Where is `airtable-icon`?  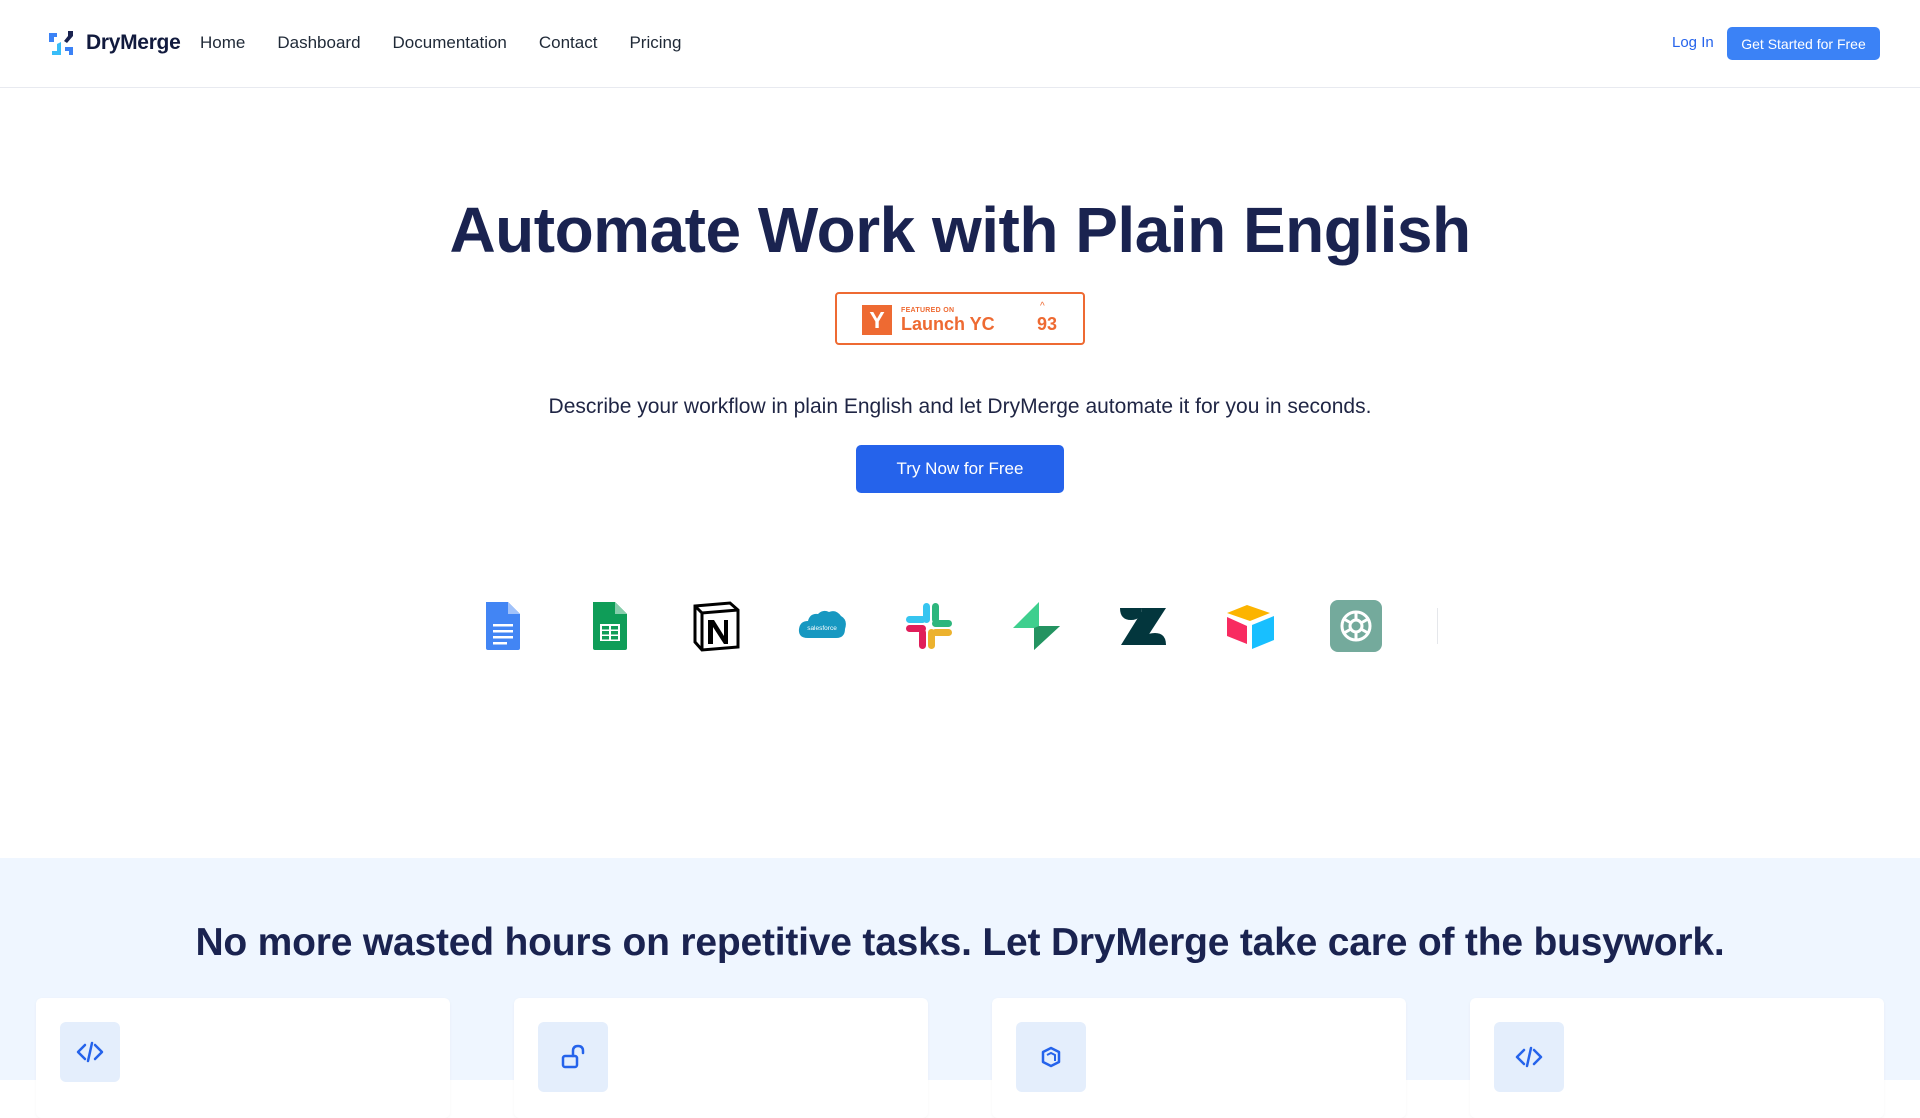
airtable-icon is located at coordinates (1250, 627).